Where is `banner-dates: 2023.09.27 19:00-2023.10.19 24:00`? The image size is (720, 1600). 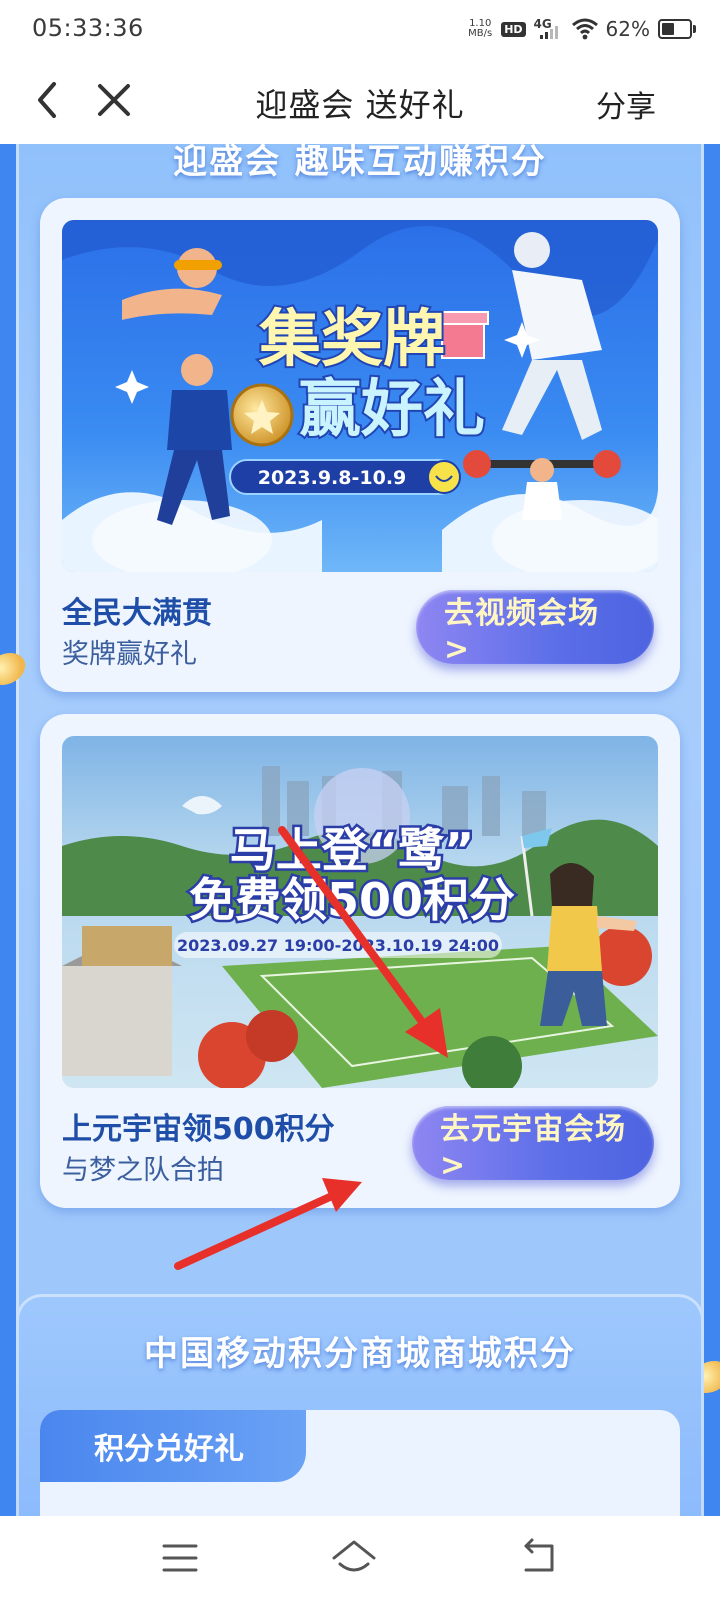
banner-dates: 2023.09.27 19:00-2023.10.19 24:00 is located at coordinates (338, 945).